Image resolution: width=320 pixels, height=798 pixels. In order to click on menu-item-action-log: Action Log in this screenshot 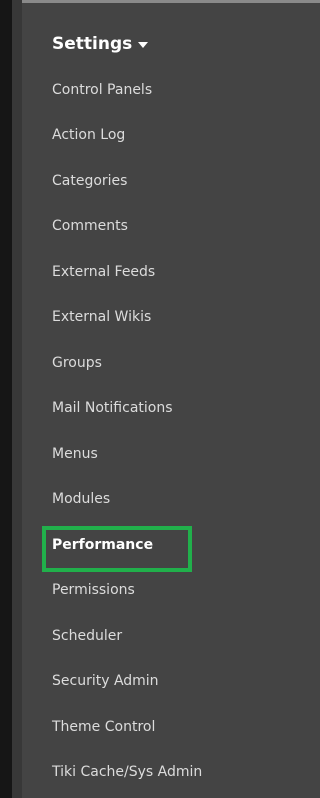, I will do `click(171, 136)`.